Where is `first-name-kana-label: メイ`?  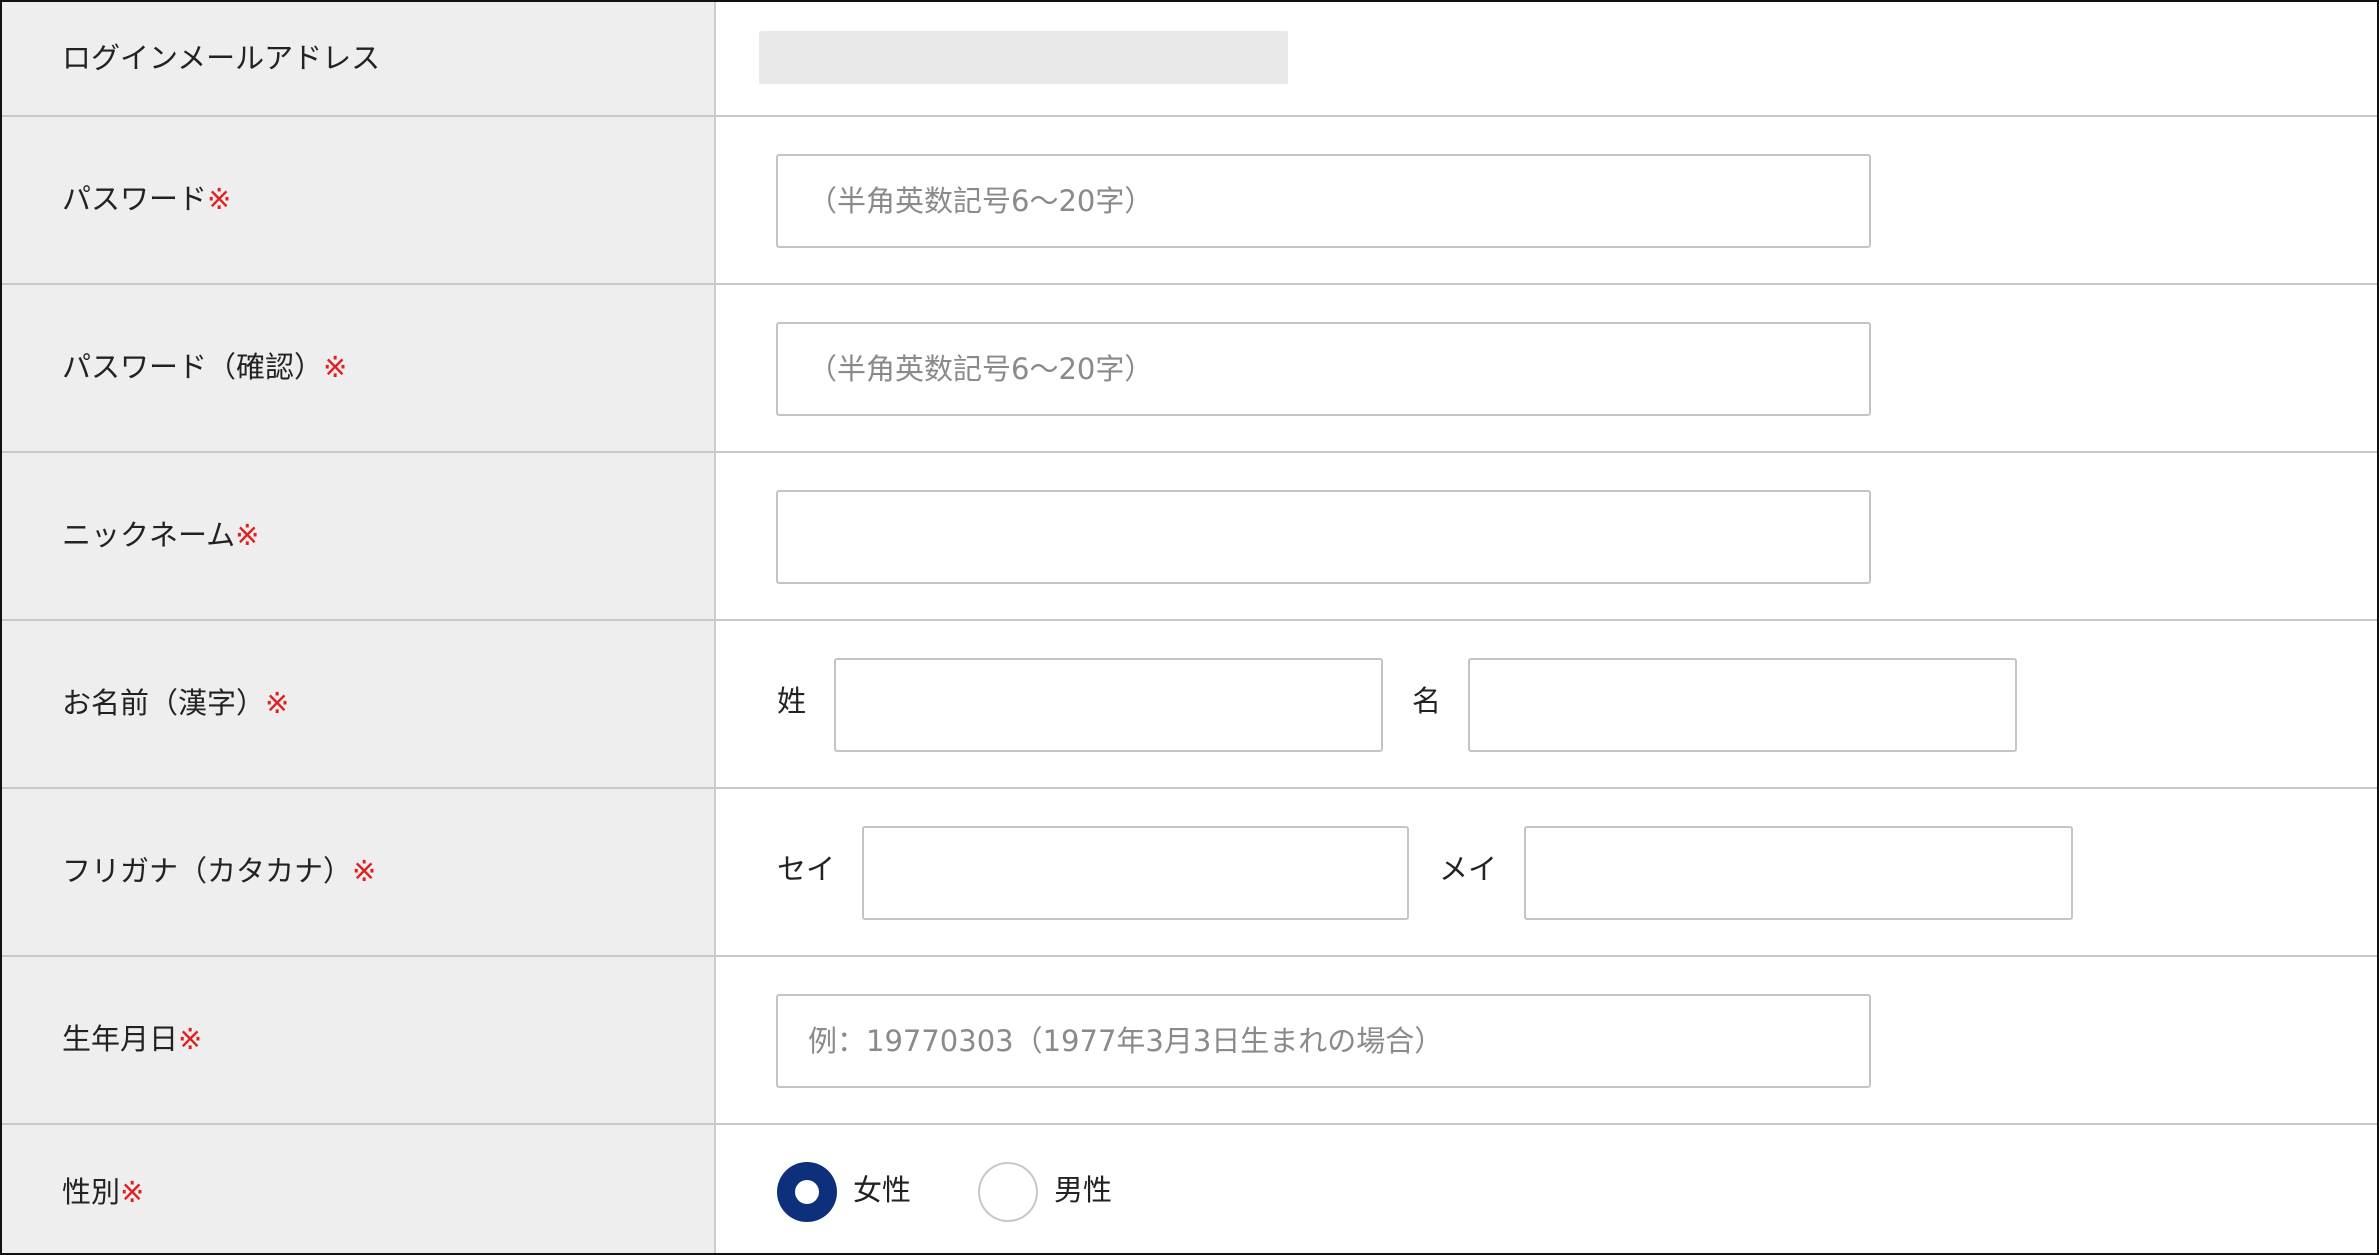 first-name-kana-label: メイ is located at coordinates (1468, 869).